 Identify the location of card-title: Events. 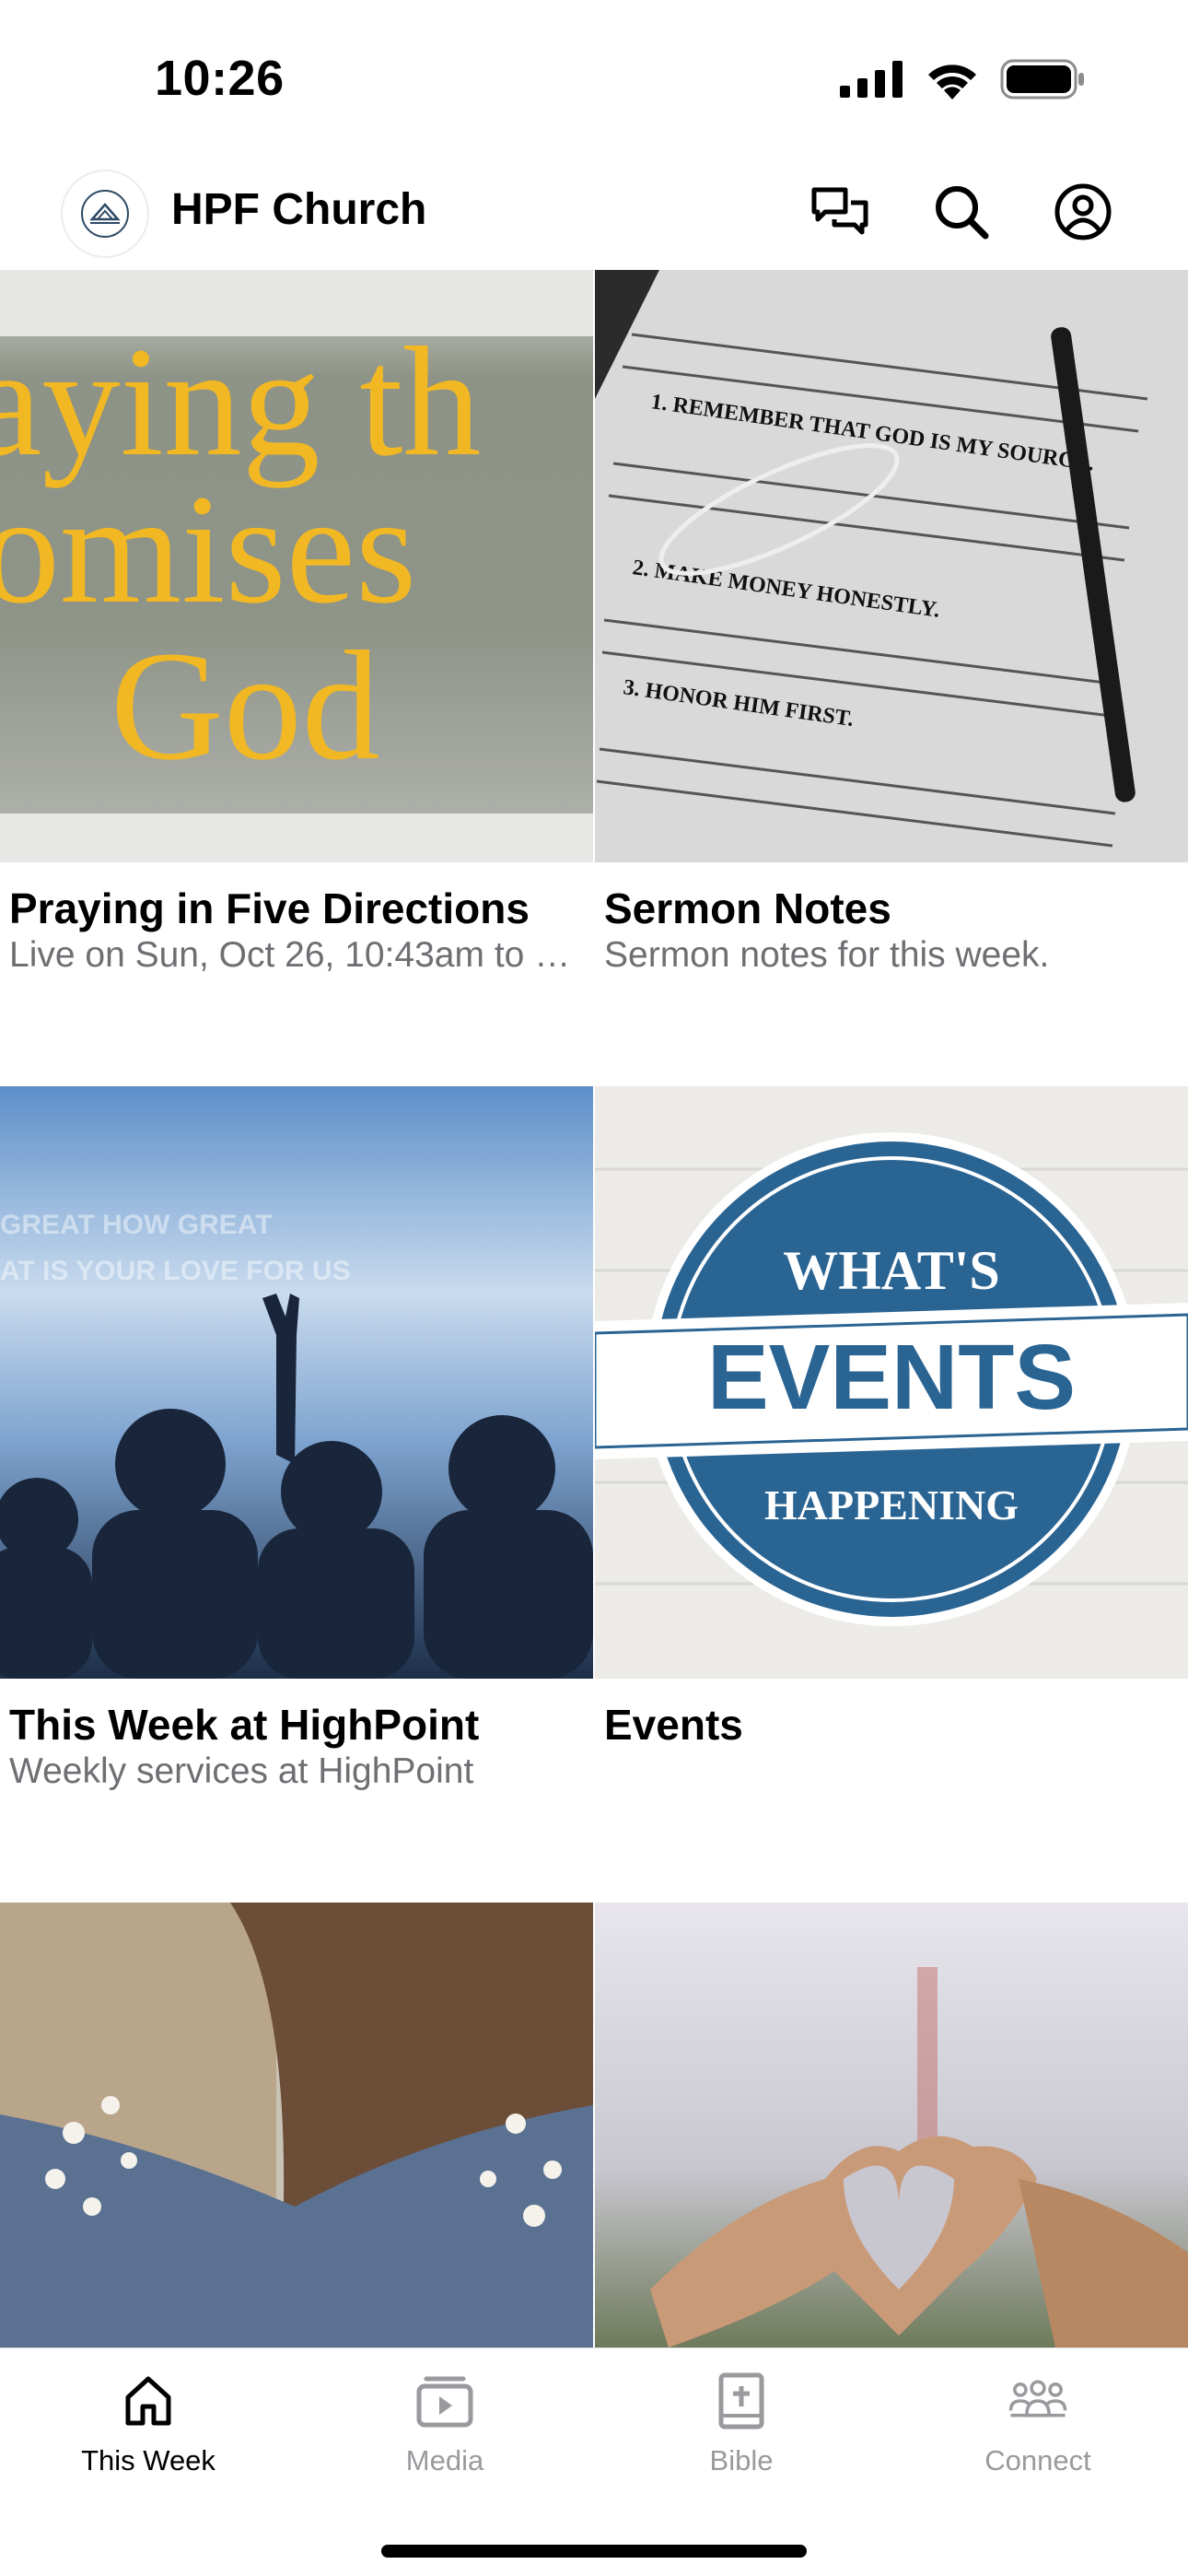
(673, 1725).